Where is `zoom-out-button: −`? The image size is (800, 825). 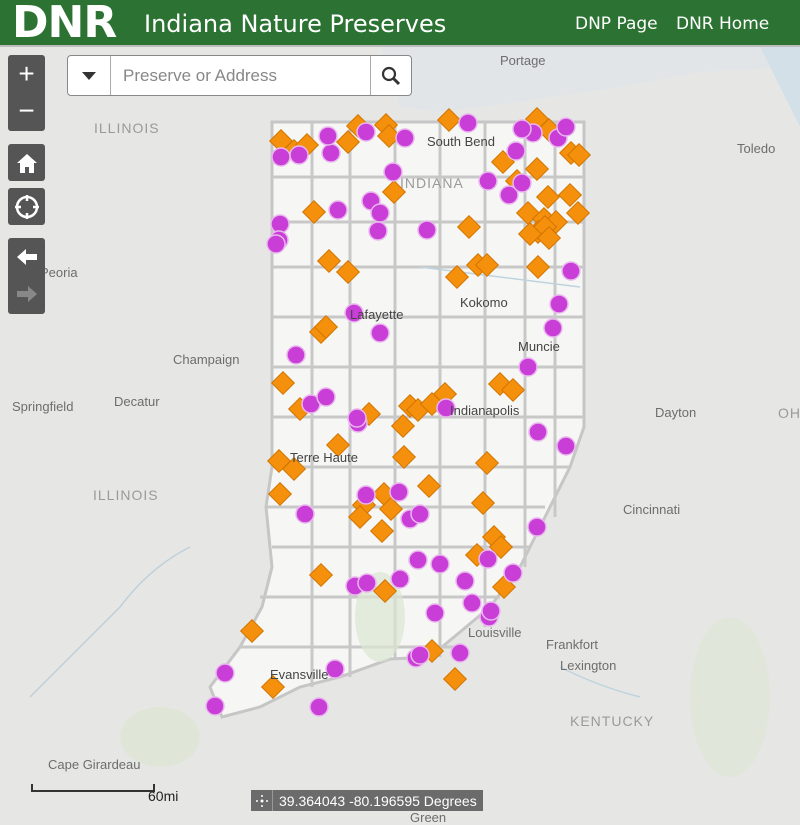
zoom-out-button: − is located at coordinates (26, 110).